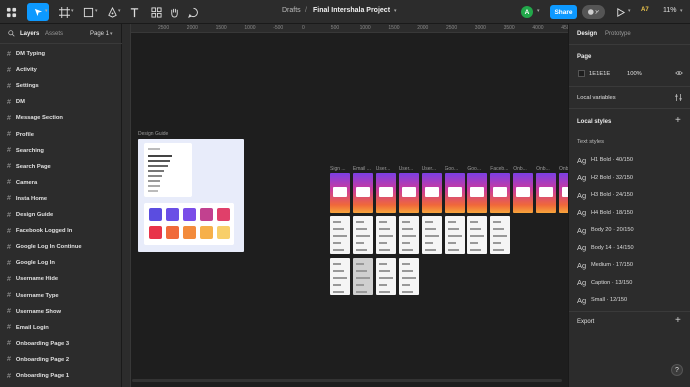 The image size is (690, 387). Describe the element at coordinates (31, 263) in the screenshot. I see `layer-item: # Google Log In` at that location.